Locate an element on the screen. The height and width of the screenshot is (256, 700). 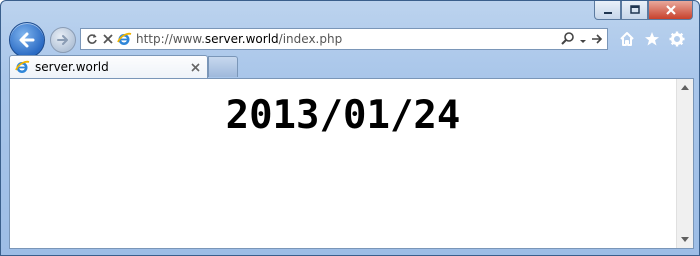
new-tab-button is located at coordinates (223, 66).